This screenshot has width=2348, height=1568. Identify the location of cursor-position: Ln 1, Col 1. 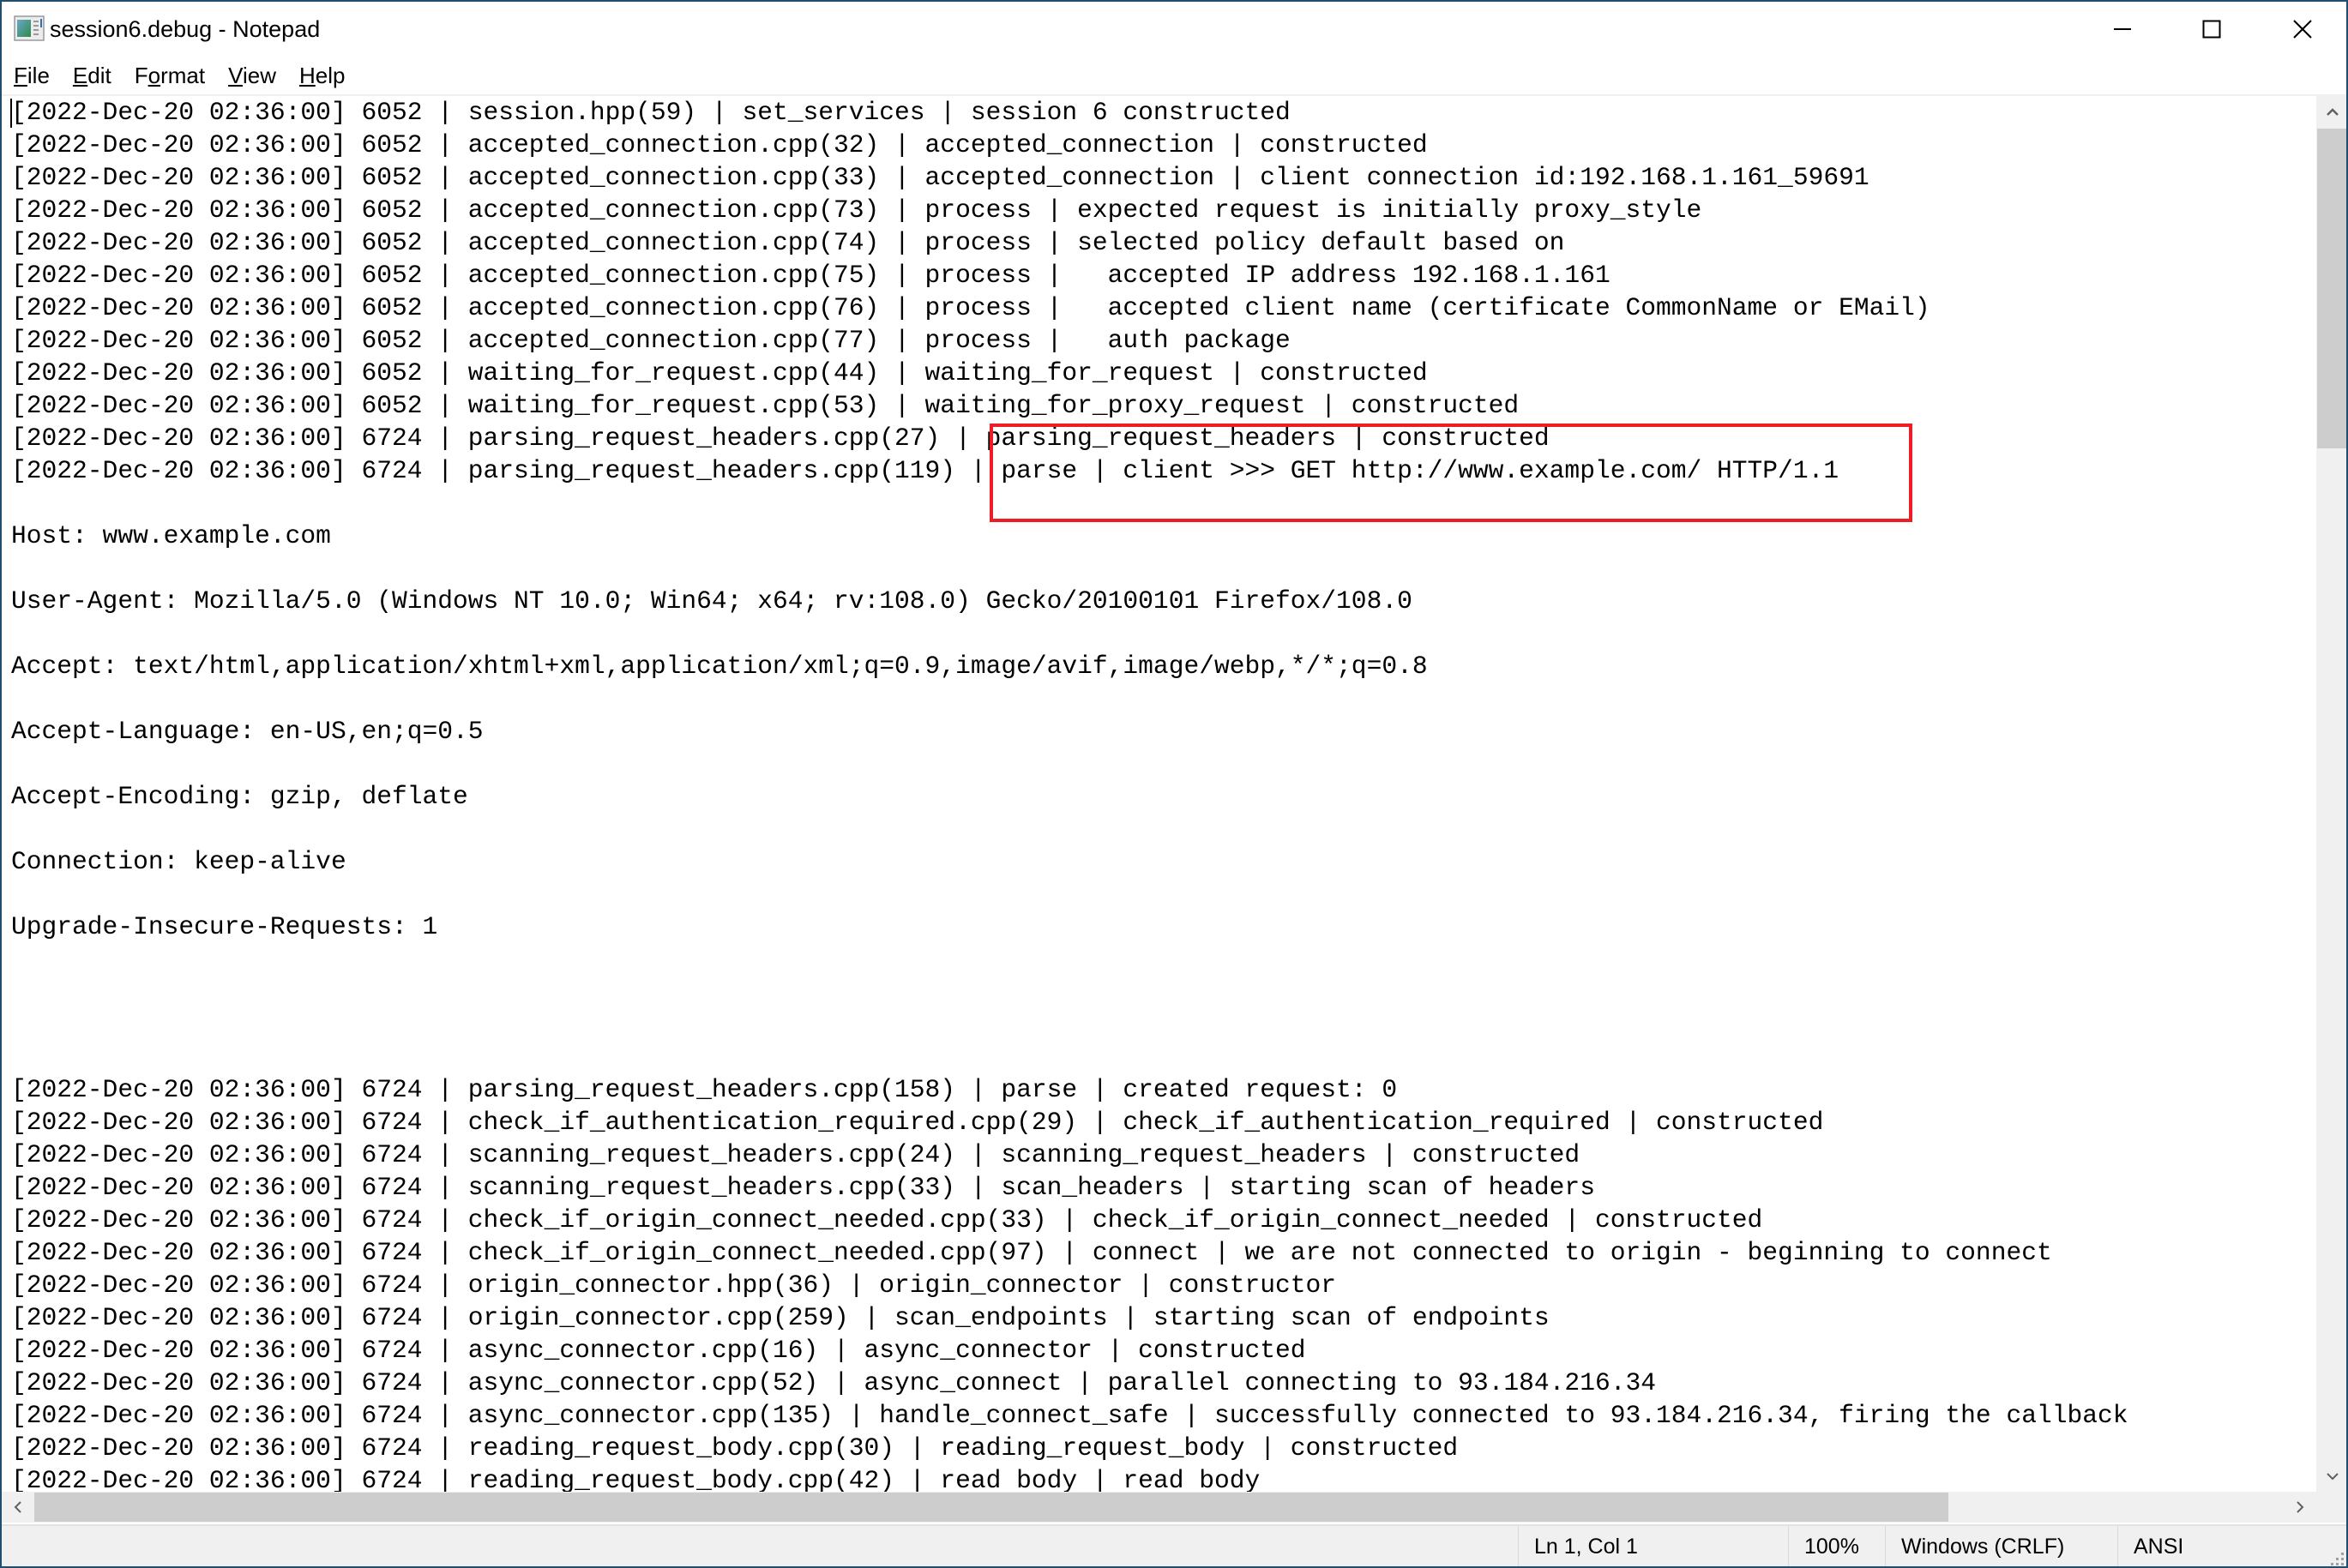
(1653, 1546).